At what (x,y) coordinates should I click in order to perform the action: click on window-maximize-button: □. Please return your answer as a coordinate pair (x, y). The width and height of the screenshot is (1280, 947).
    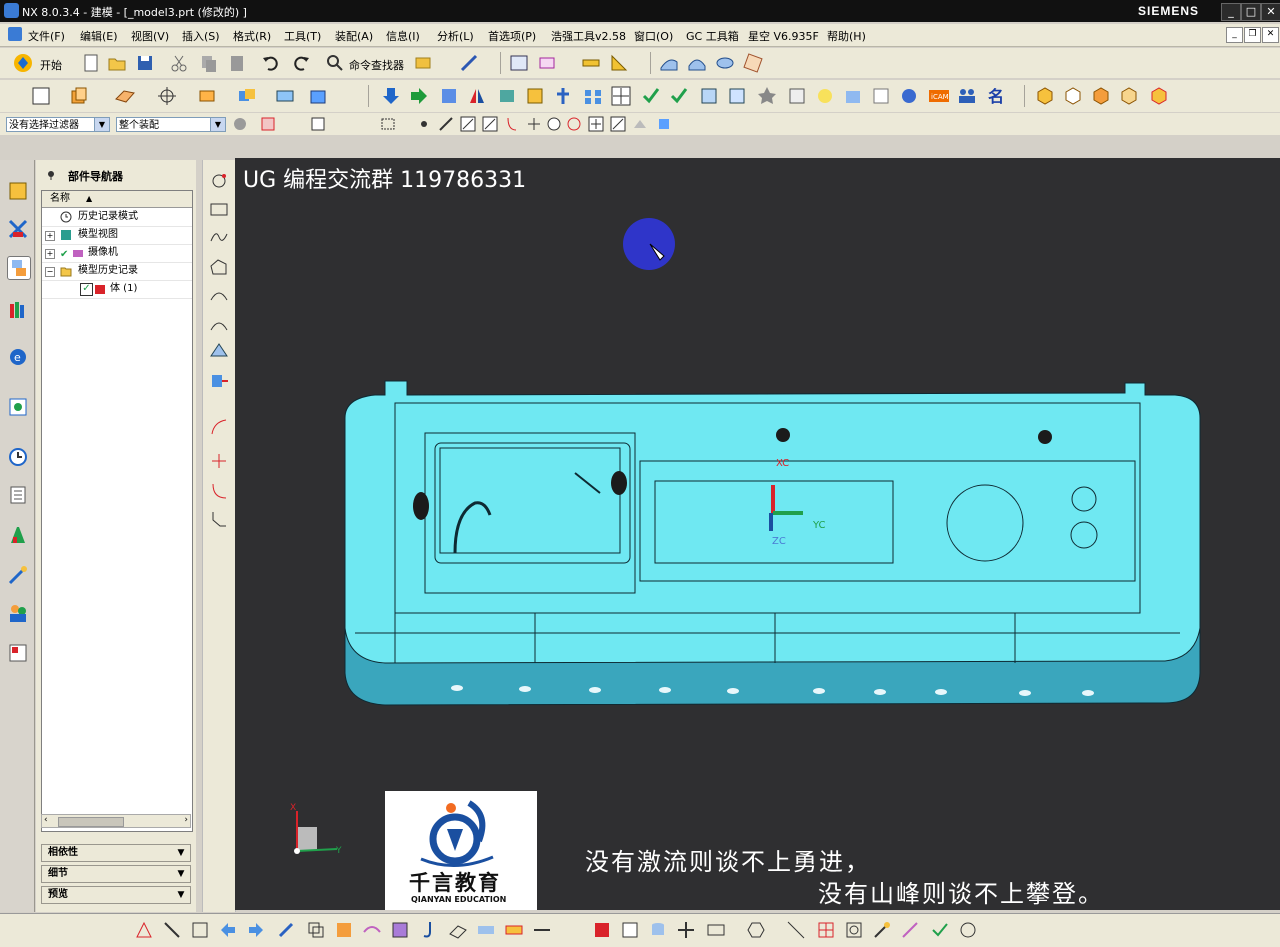
    Looking at the image, I should click on (1251, 12).